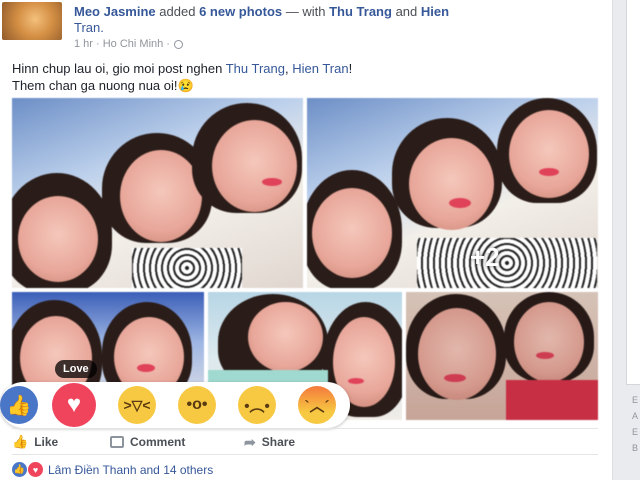 The width and height of the screenshot is (640, 480). What do you see at coordinates (175, 405) in the screenshot?
I see `reaction-picker: 👍 ♥ >▽< •o• •︵• `︿´` at bounding box center [175, 405].